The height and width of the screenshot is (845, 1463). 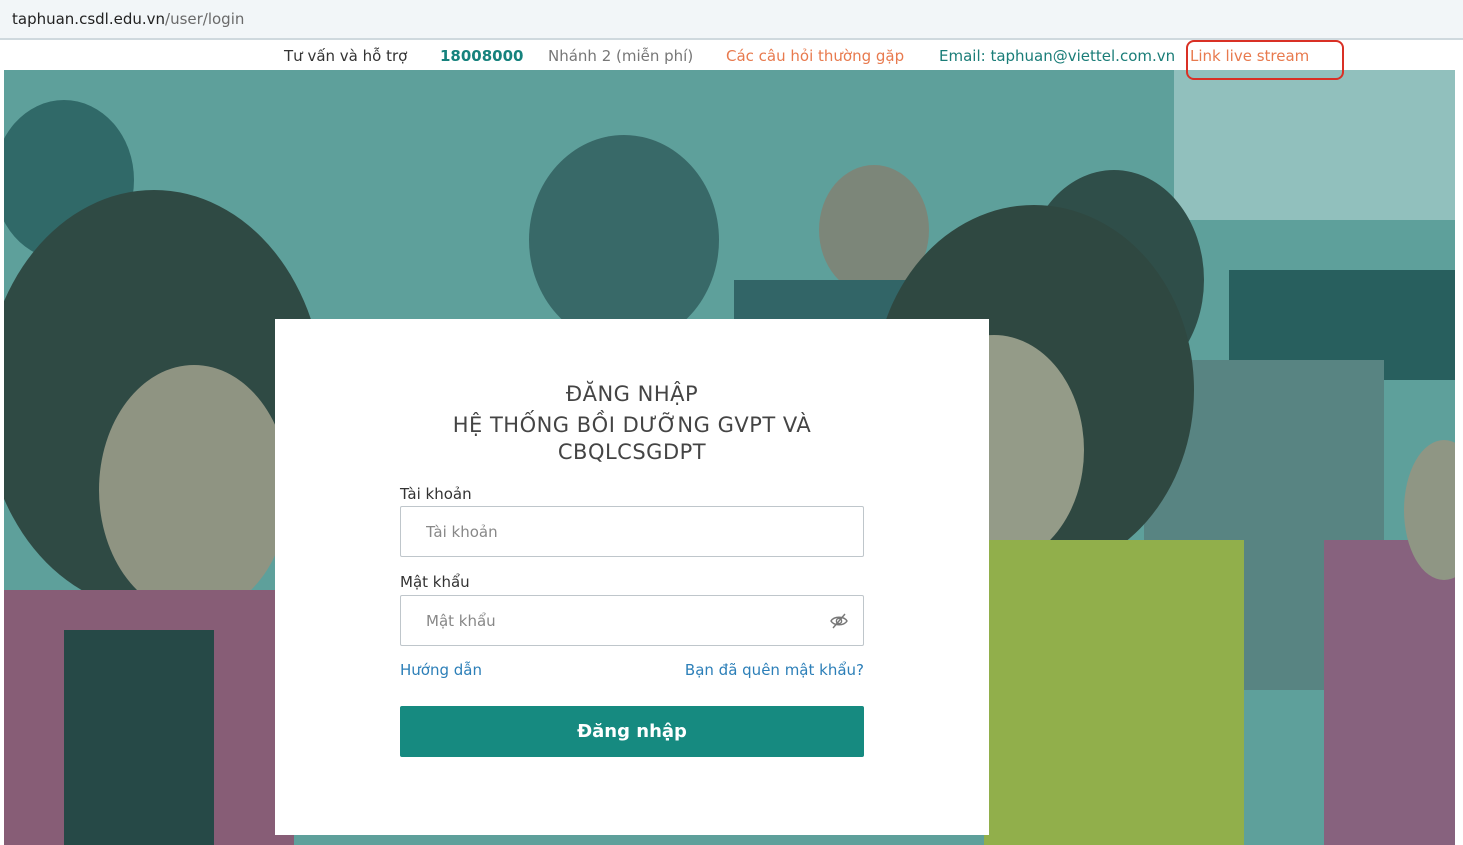 I want to click on username-label: Tài khoản, so click(x=436, y=494).